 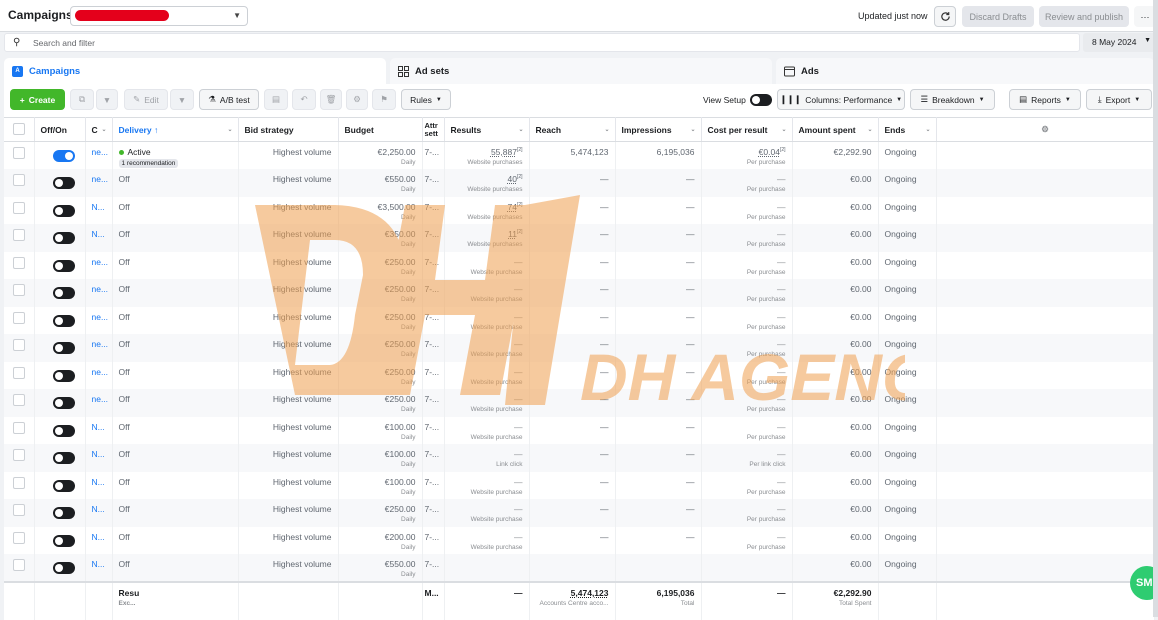 What do you see at coordinates (107, 99) in the screenshot?
I see `duplicate-dropdown: ▼` at bounding box center [107, 99].